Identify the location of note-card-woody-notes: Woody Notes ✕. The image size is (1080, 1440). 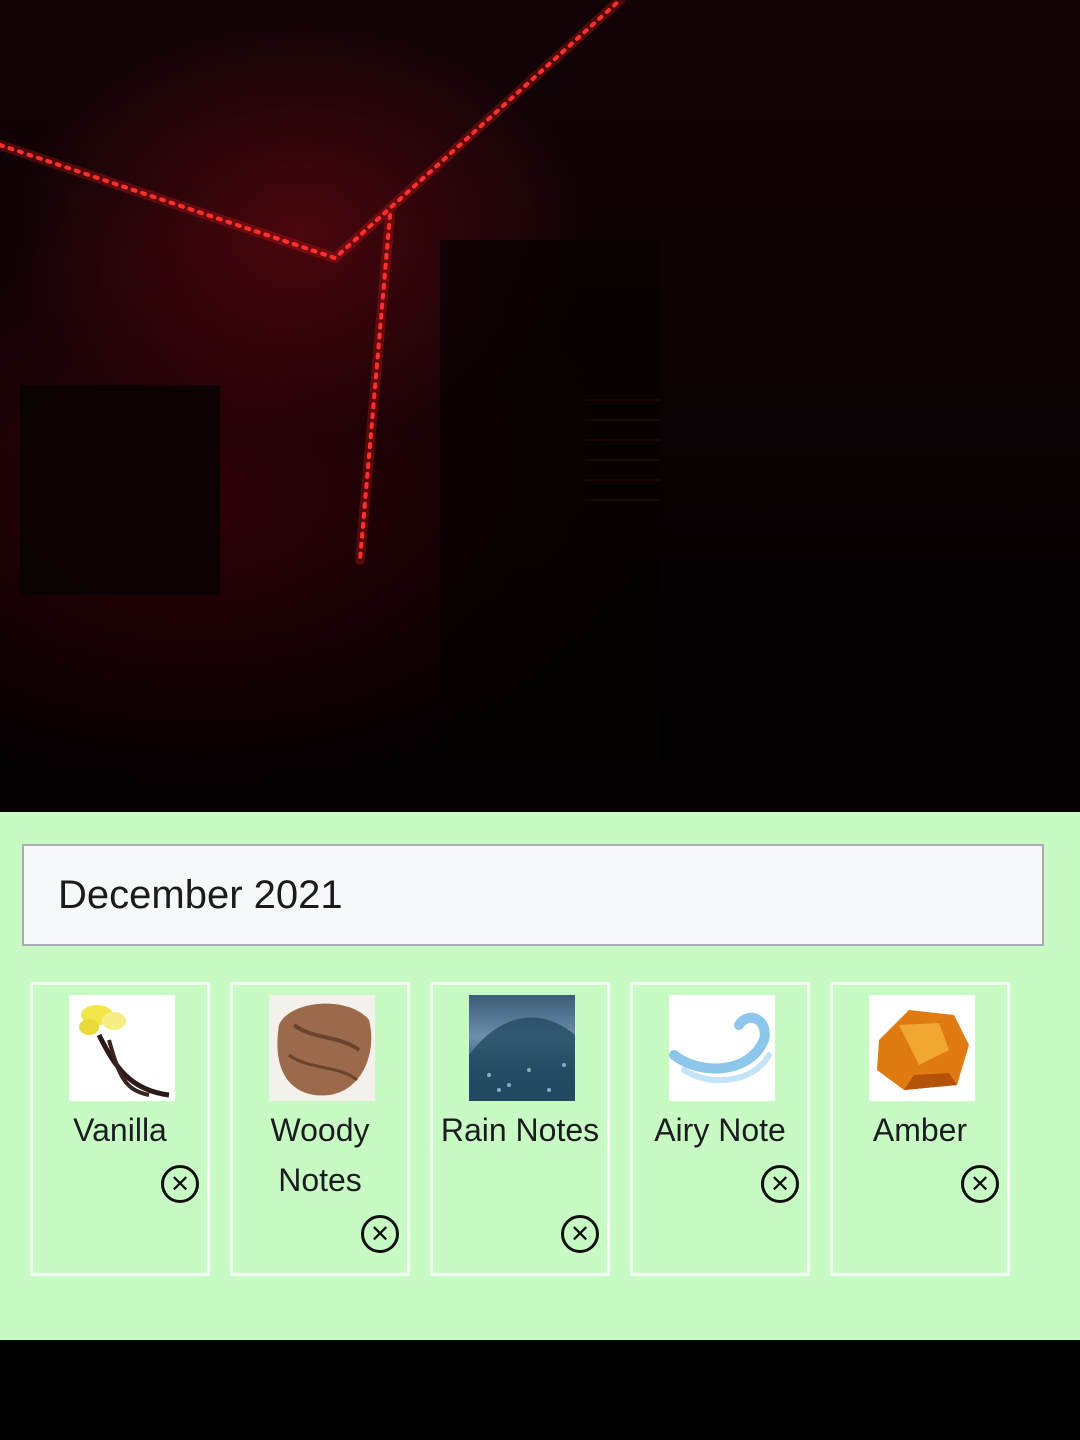
(320, 1129).